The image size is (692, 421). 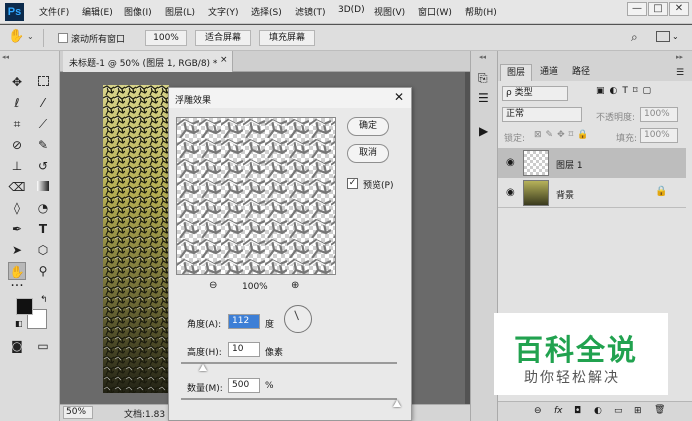 I want to click on zoom-level: 50%, so click(x=78, y=412).